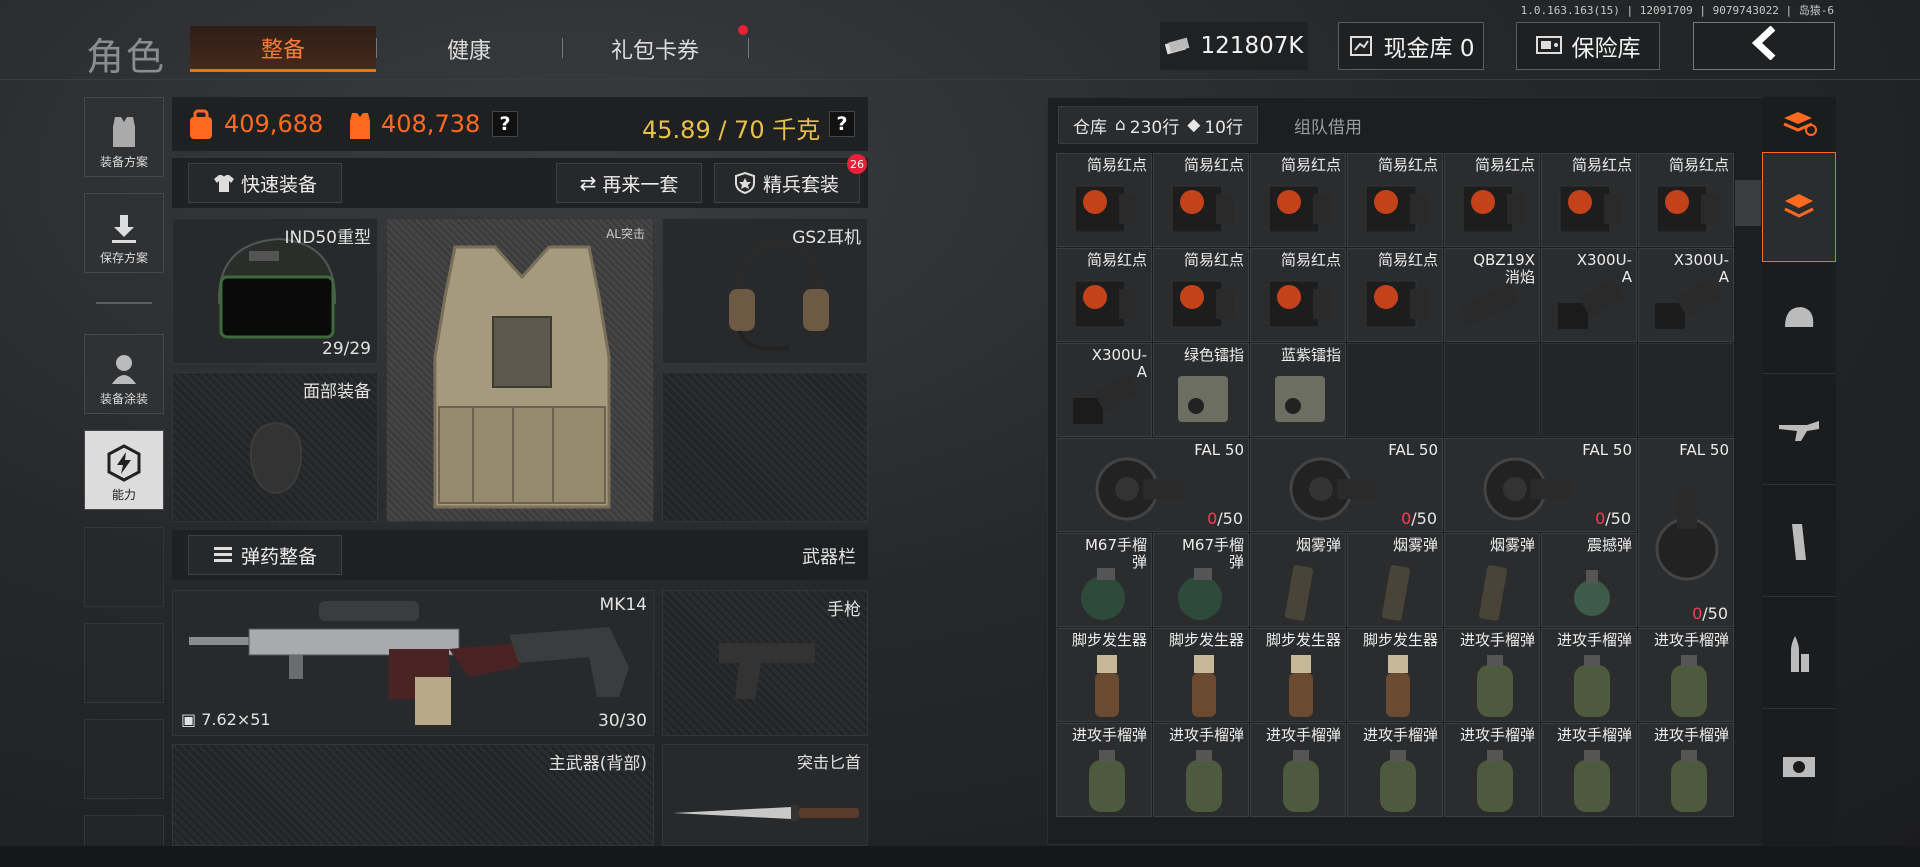  What do you see at coordinates (283, 49) in the screenshot?
I see `tab-loadout: 整备` at bounding box center [283, 49].